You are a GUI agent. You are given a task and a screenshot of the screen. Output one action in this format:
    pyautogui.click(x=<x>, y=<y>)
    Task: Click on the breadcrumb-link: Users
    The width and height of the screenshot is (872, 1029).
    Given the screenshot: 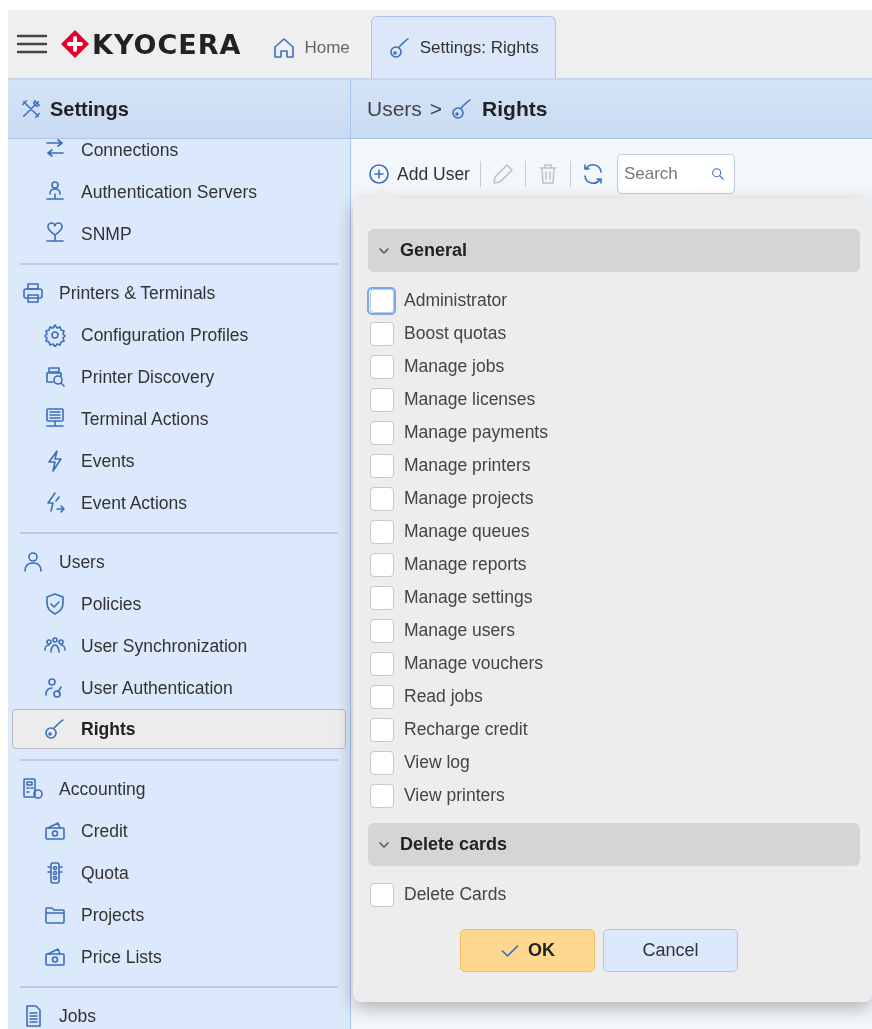 What is the action you would take?
    pyautogui.click(x=394, y=109)
    